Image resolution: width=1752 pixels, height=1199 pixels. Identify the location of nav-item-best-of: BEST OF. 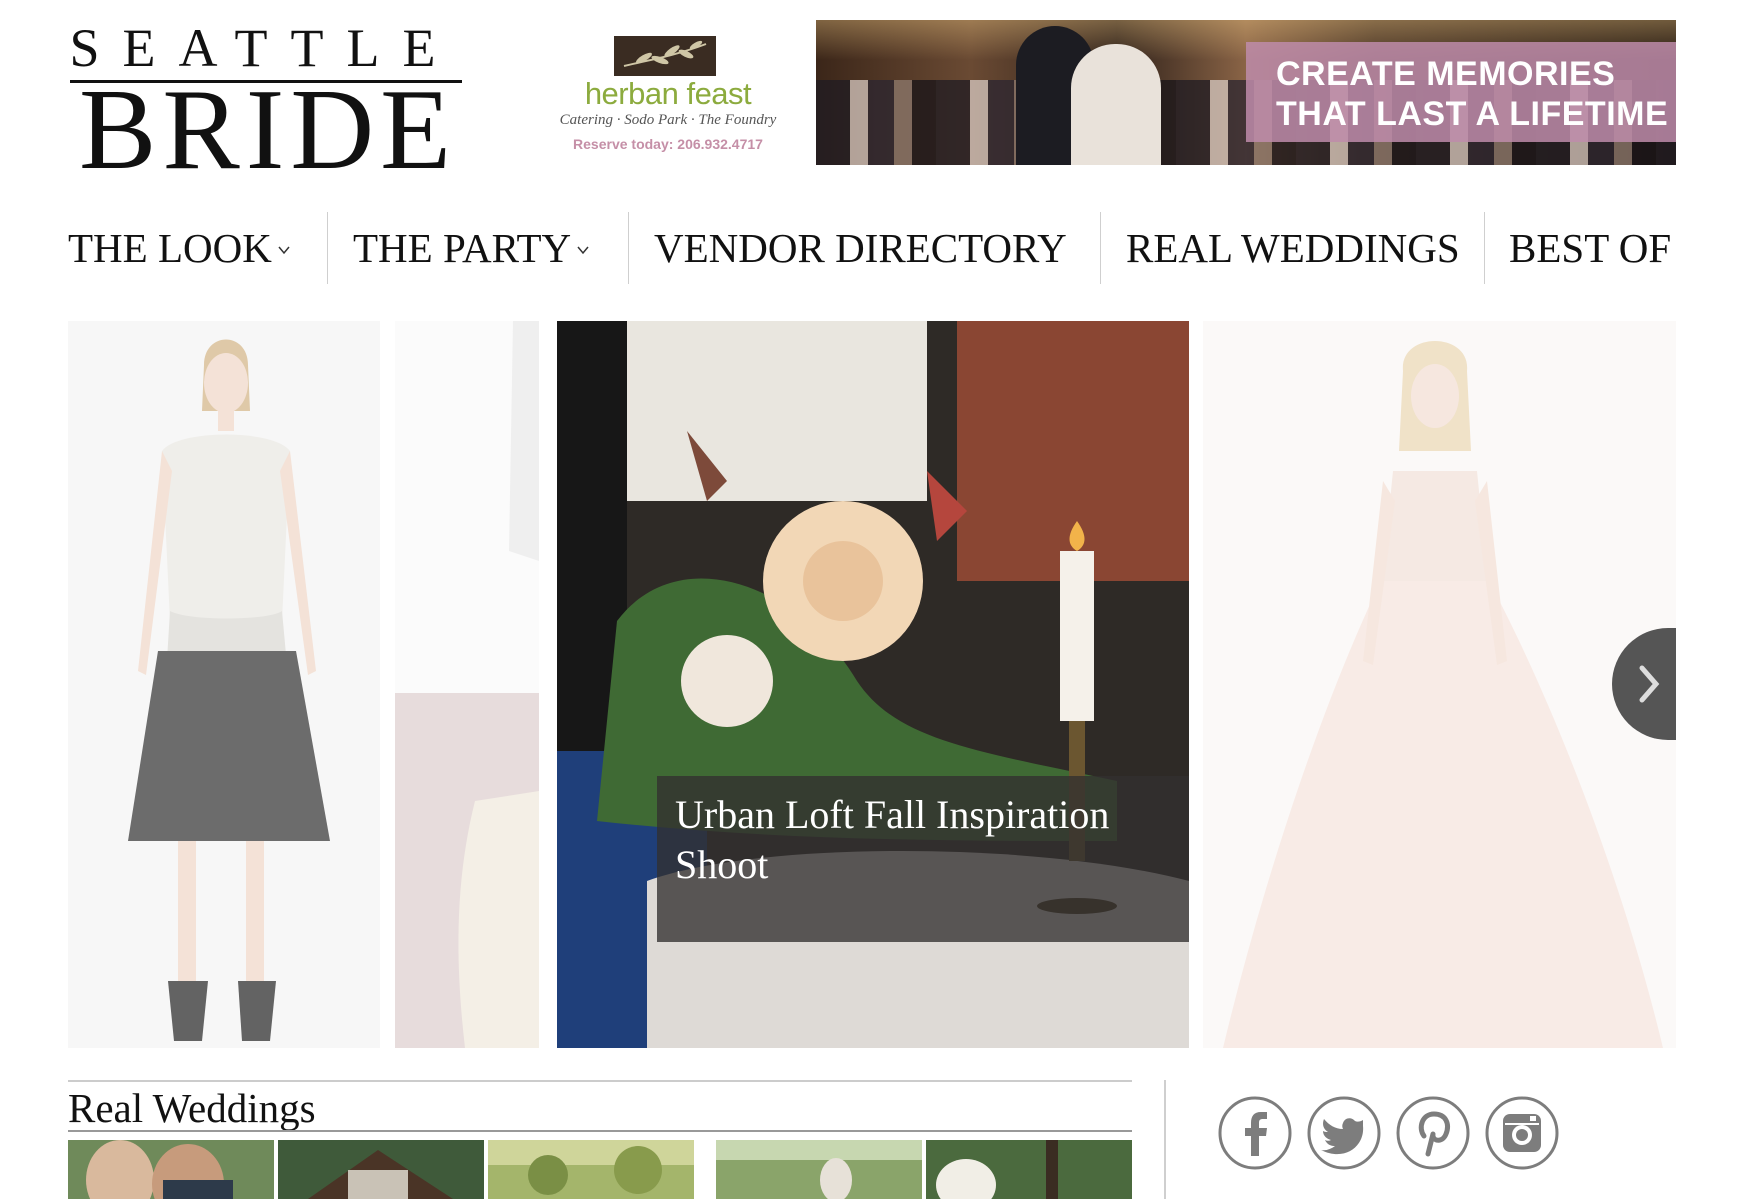
(1590, 248).